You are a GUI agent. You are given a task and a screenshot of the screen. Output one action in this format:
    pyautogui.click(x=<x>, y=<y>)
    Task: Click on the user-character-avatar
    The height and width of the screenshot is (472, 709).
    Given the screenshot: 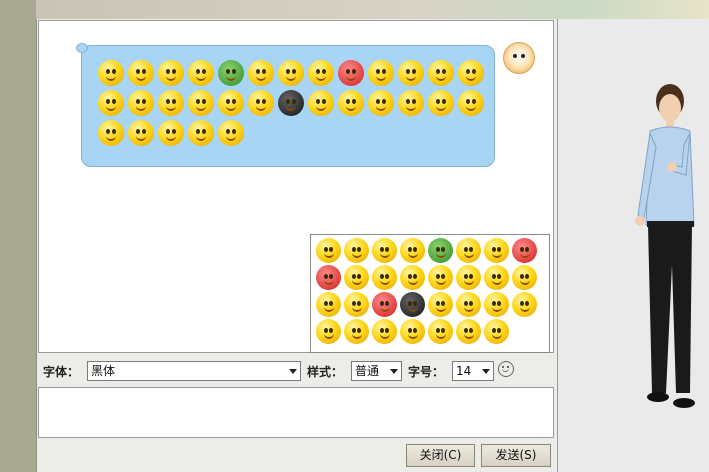 What is the action you would take?
    pyautogui.click(x=665, y=246)
    